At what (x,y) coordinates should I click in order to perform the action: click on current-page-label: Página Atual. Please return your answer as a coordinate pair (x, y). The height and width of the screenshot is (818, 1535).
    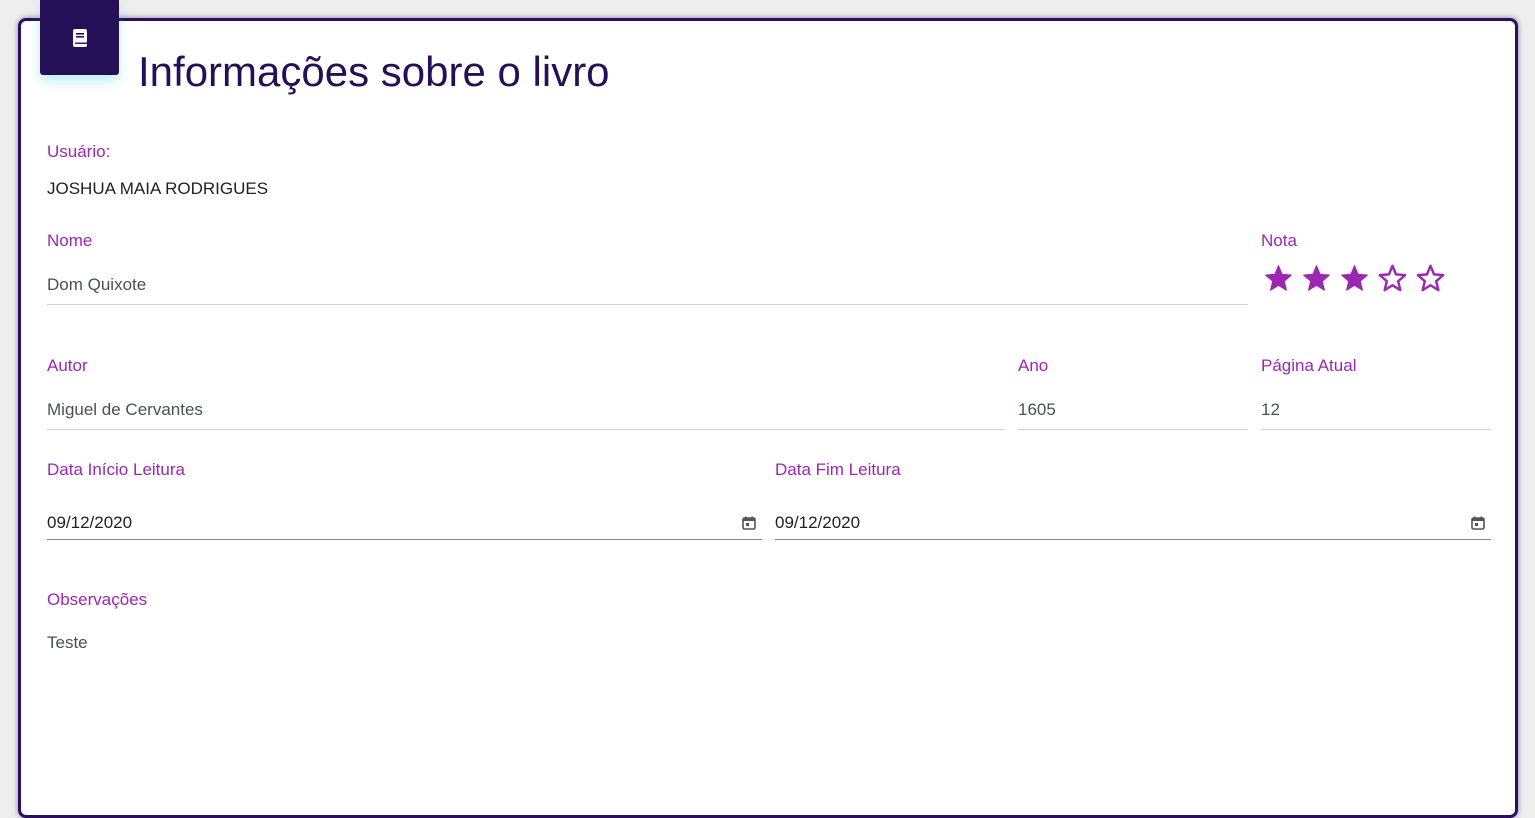
    Looking at the image, I should click on (1309, 365).